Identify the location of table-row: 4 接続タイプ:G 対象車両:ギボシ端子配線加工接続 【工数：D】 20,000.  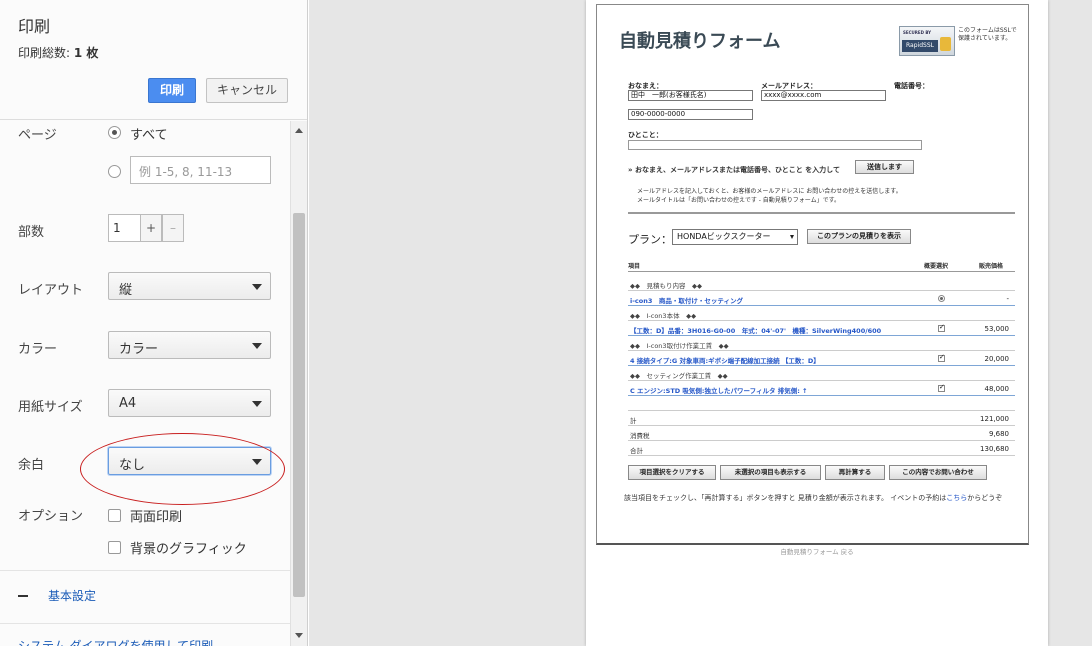
(821, 358).